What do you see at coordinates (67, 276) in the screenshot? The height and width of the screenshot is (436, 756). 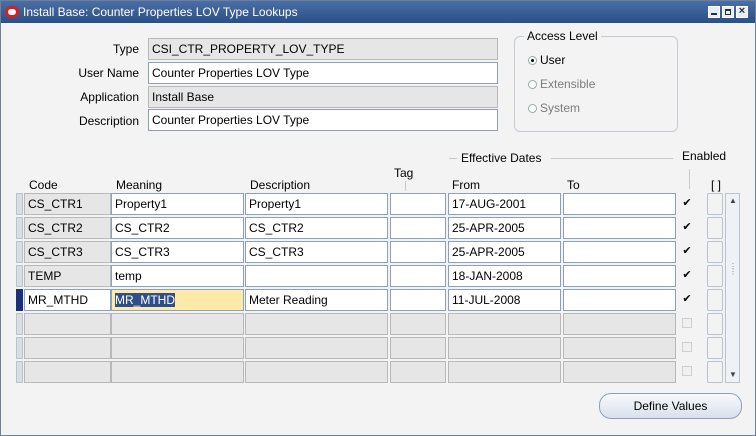 I see `cell-code: TEMP` at bounding box center [67, 276].